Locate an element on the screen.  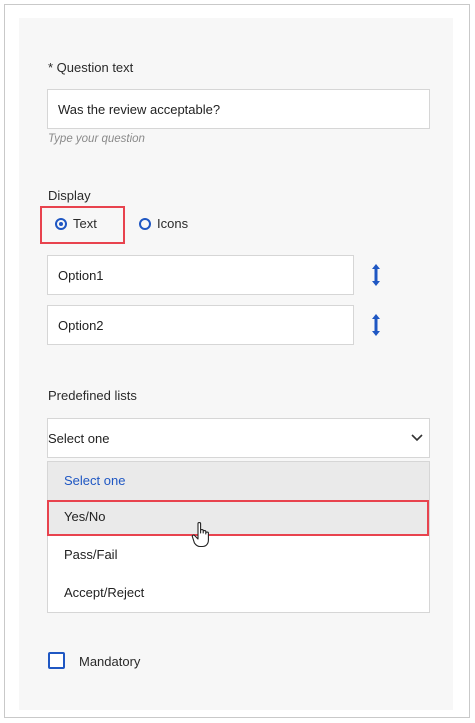
display-option-icons: Icons is located at coordinates (163, 223).